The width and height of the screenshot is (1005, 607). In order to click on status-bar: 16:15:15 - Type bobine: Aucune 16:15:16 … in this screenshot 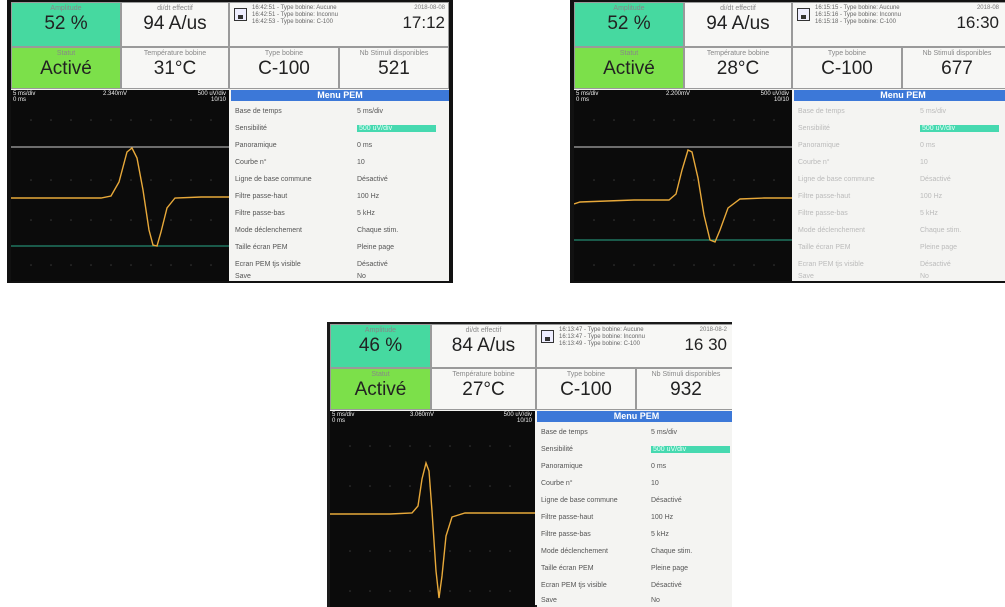, I will do `click(898, 24)`.